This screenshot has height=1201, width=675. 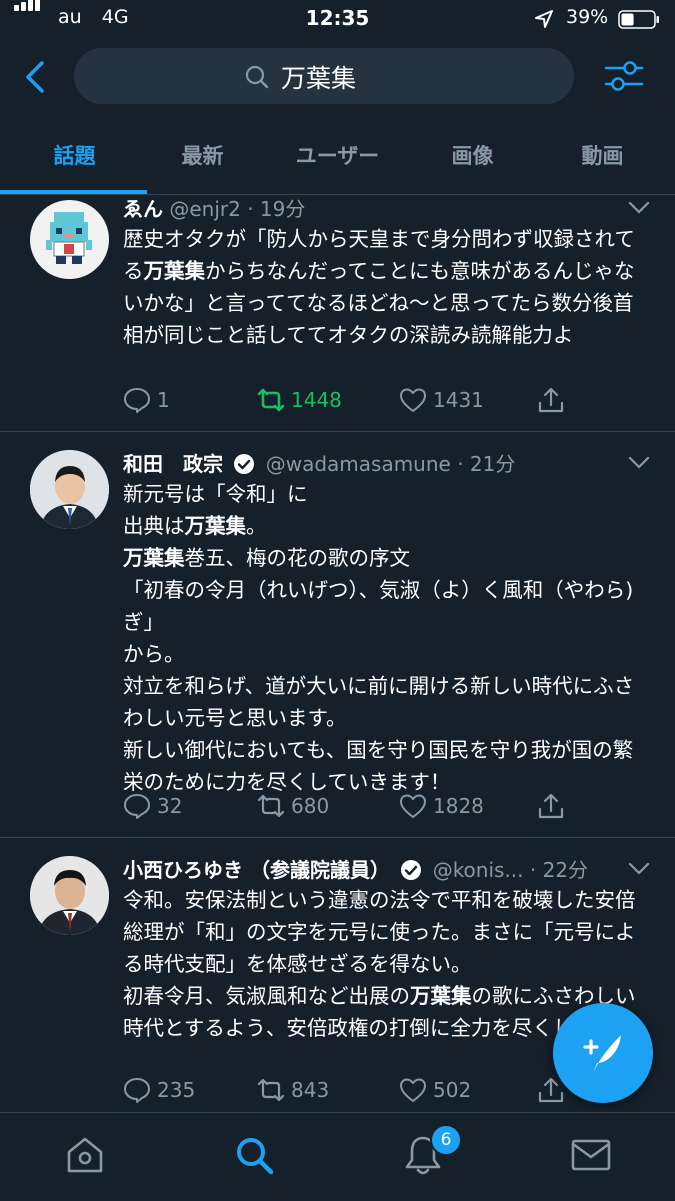 What do you see at coordinates (143, 209) in the screenshot?
I see `display-name: ゑん` at bounding box center [143, 209].